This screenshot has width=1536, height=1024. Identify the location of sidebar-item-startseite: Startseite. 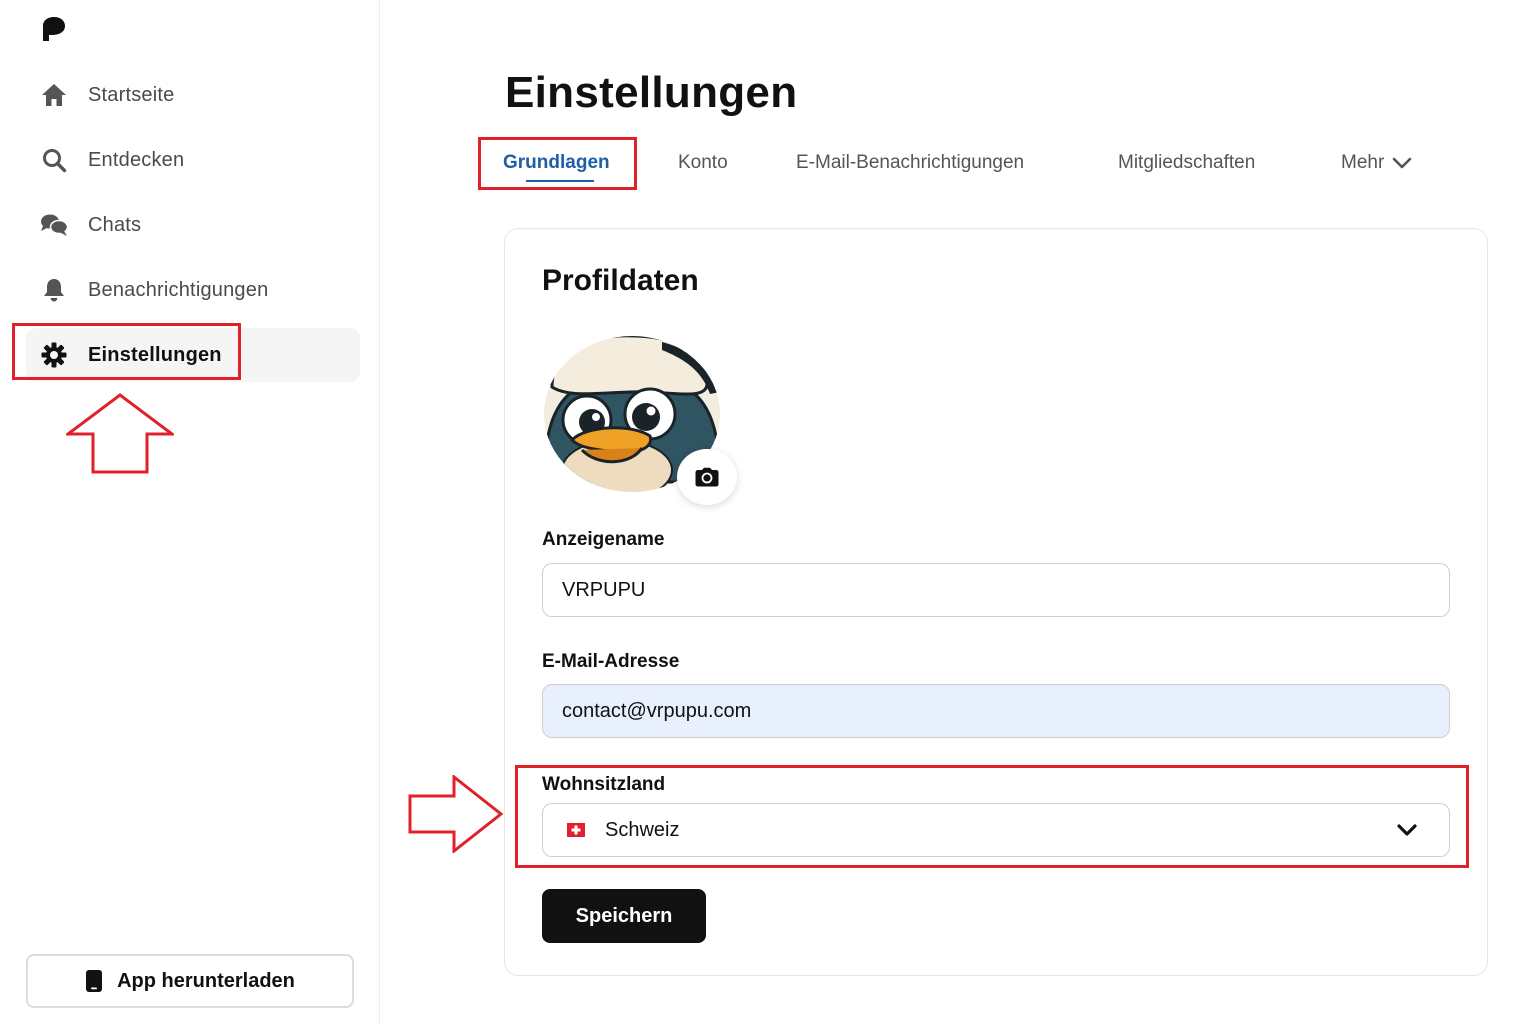
(193, 95).